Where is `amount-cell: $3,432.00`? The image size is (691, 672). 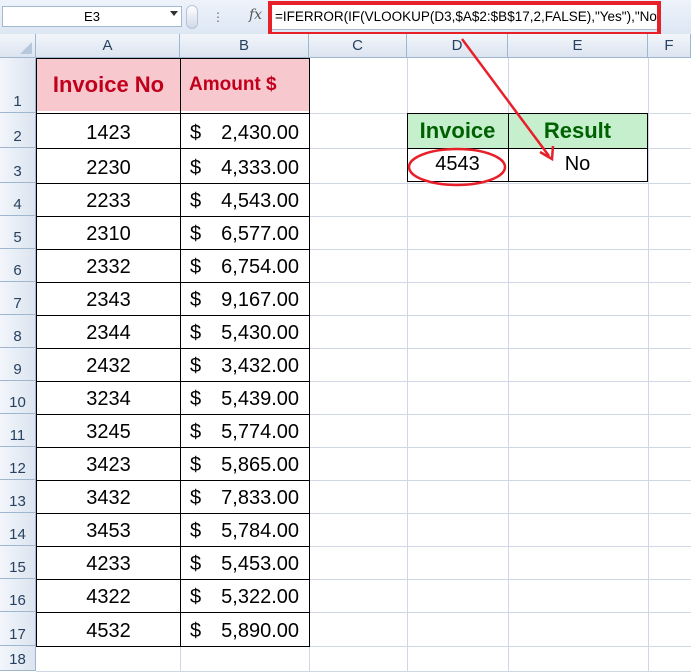
amount-cell: $3,432.00 is located at coordinates (244, 364).